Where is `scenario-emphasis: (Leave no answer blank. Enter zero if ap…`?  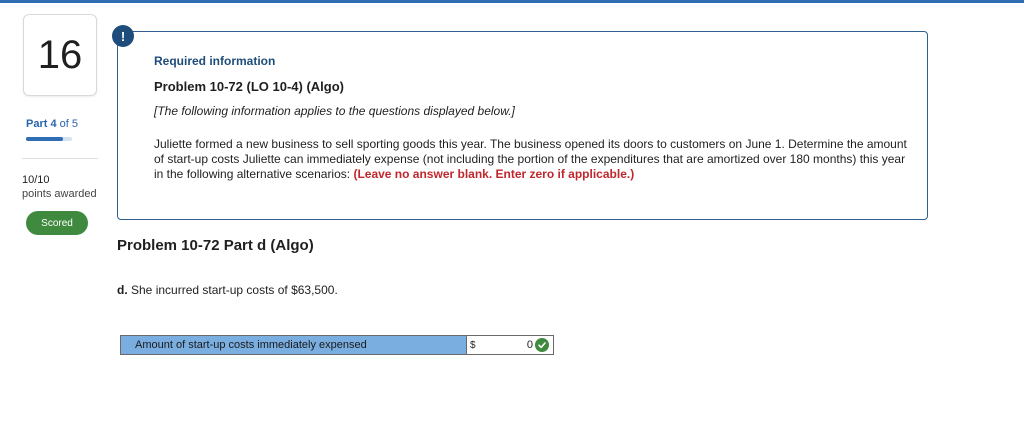 scenario-emphasis: (Leave no answer blank. Enter zero if ap… is located at coordinates (494, 174).